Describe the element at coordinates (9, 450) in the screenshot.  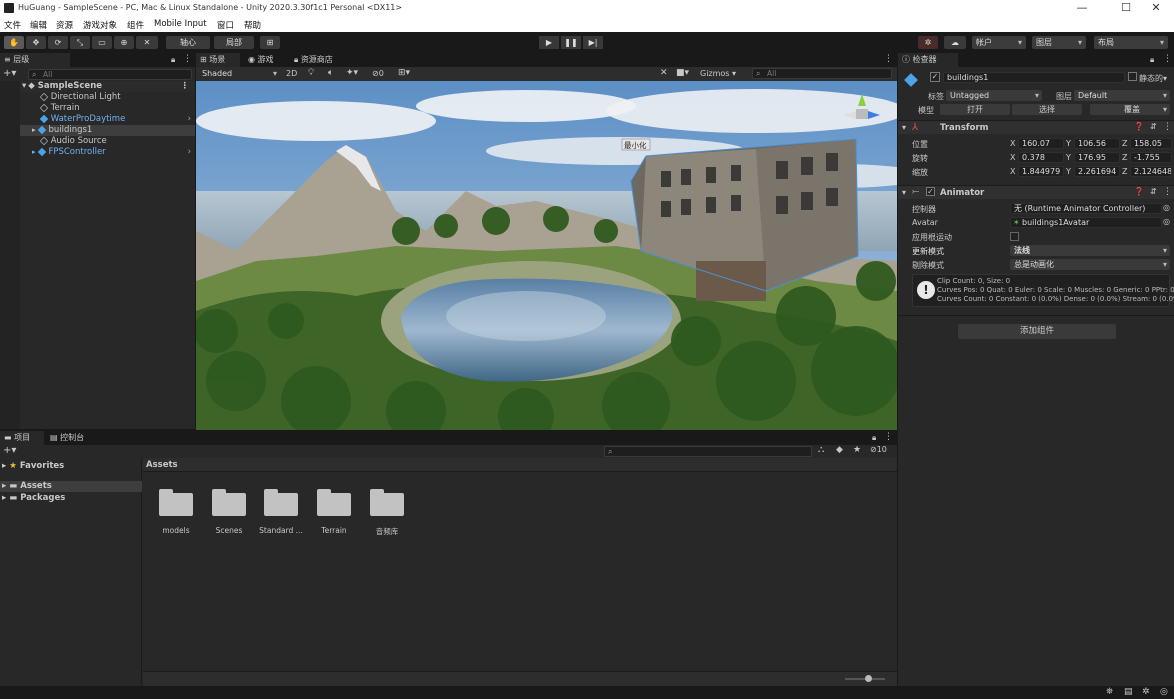
I see `create-icon: +▾` at that location.